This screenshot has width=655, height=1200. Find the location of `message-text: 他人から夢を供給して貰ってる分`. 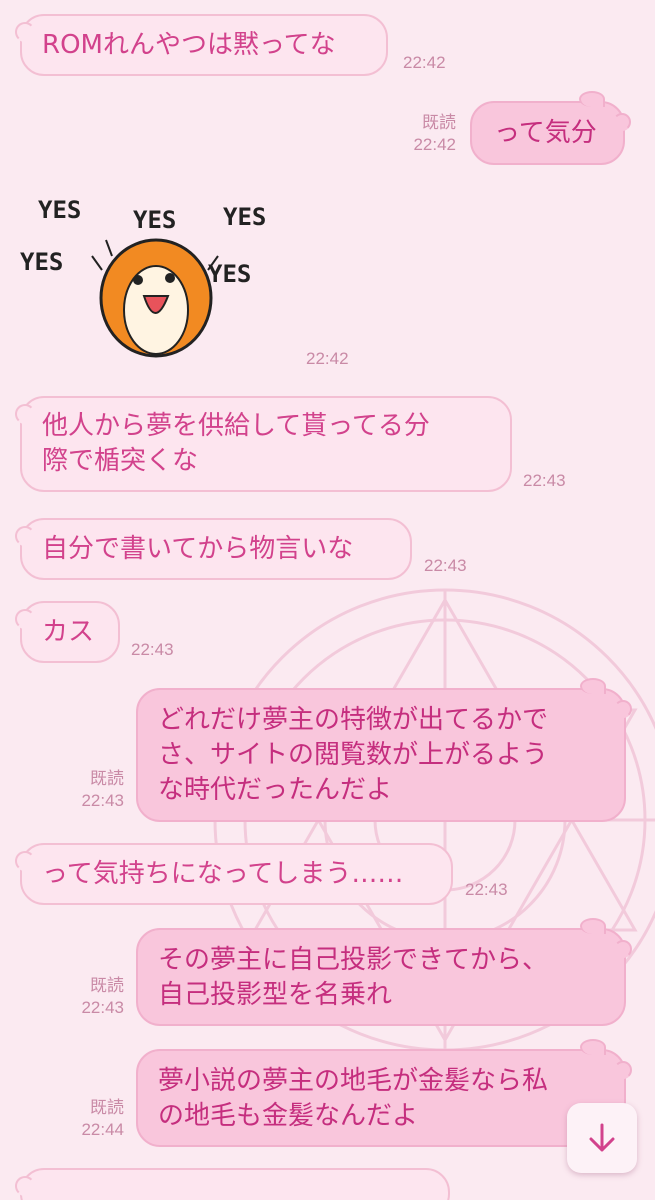

message-text: 他人から夢を供給して貰ってる分 is located at coordinates (236, 426).